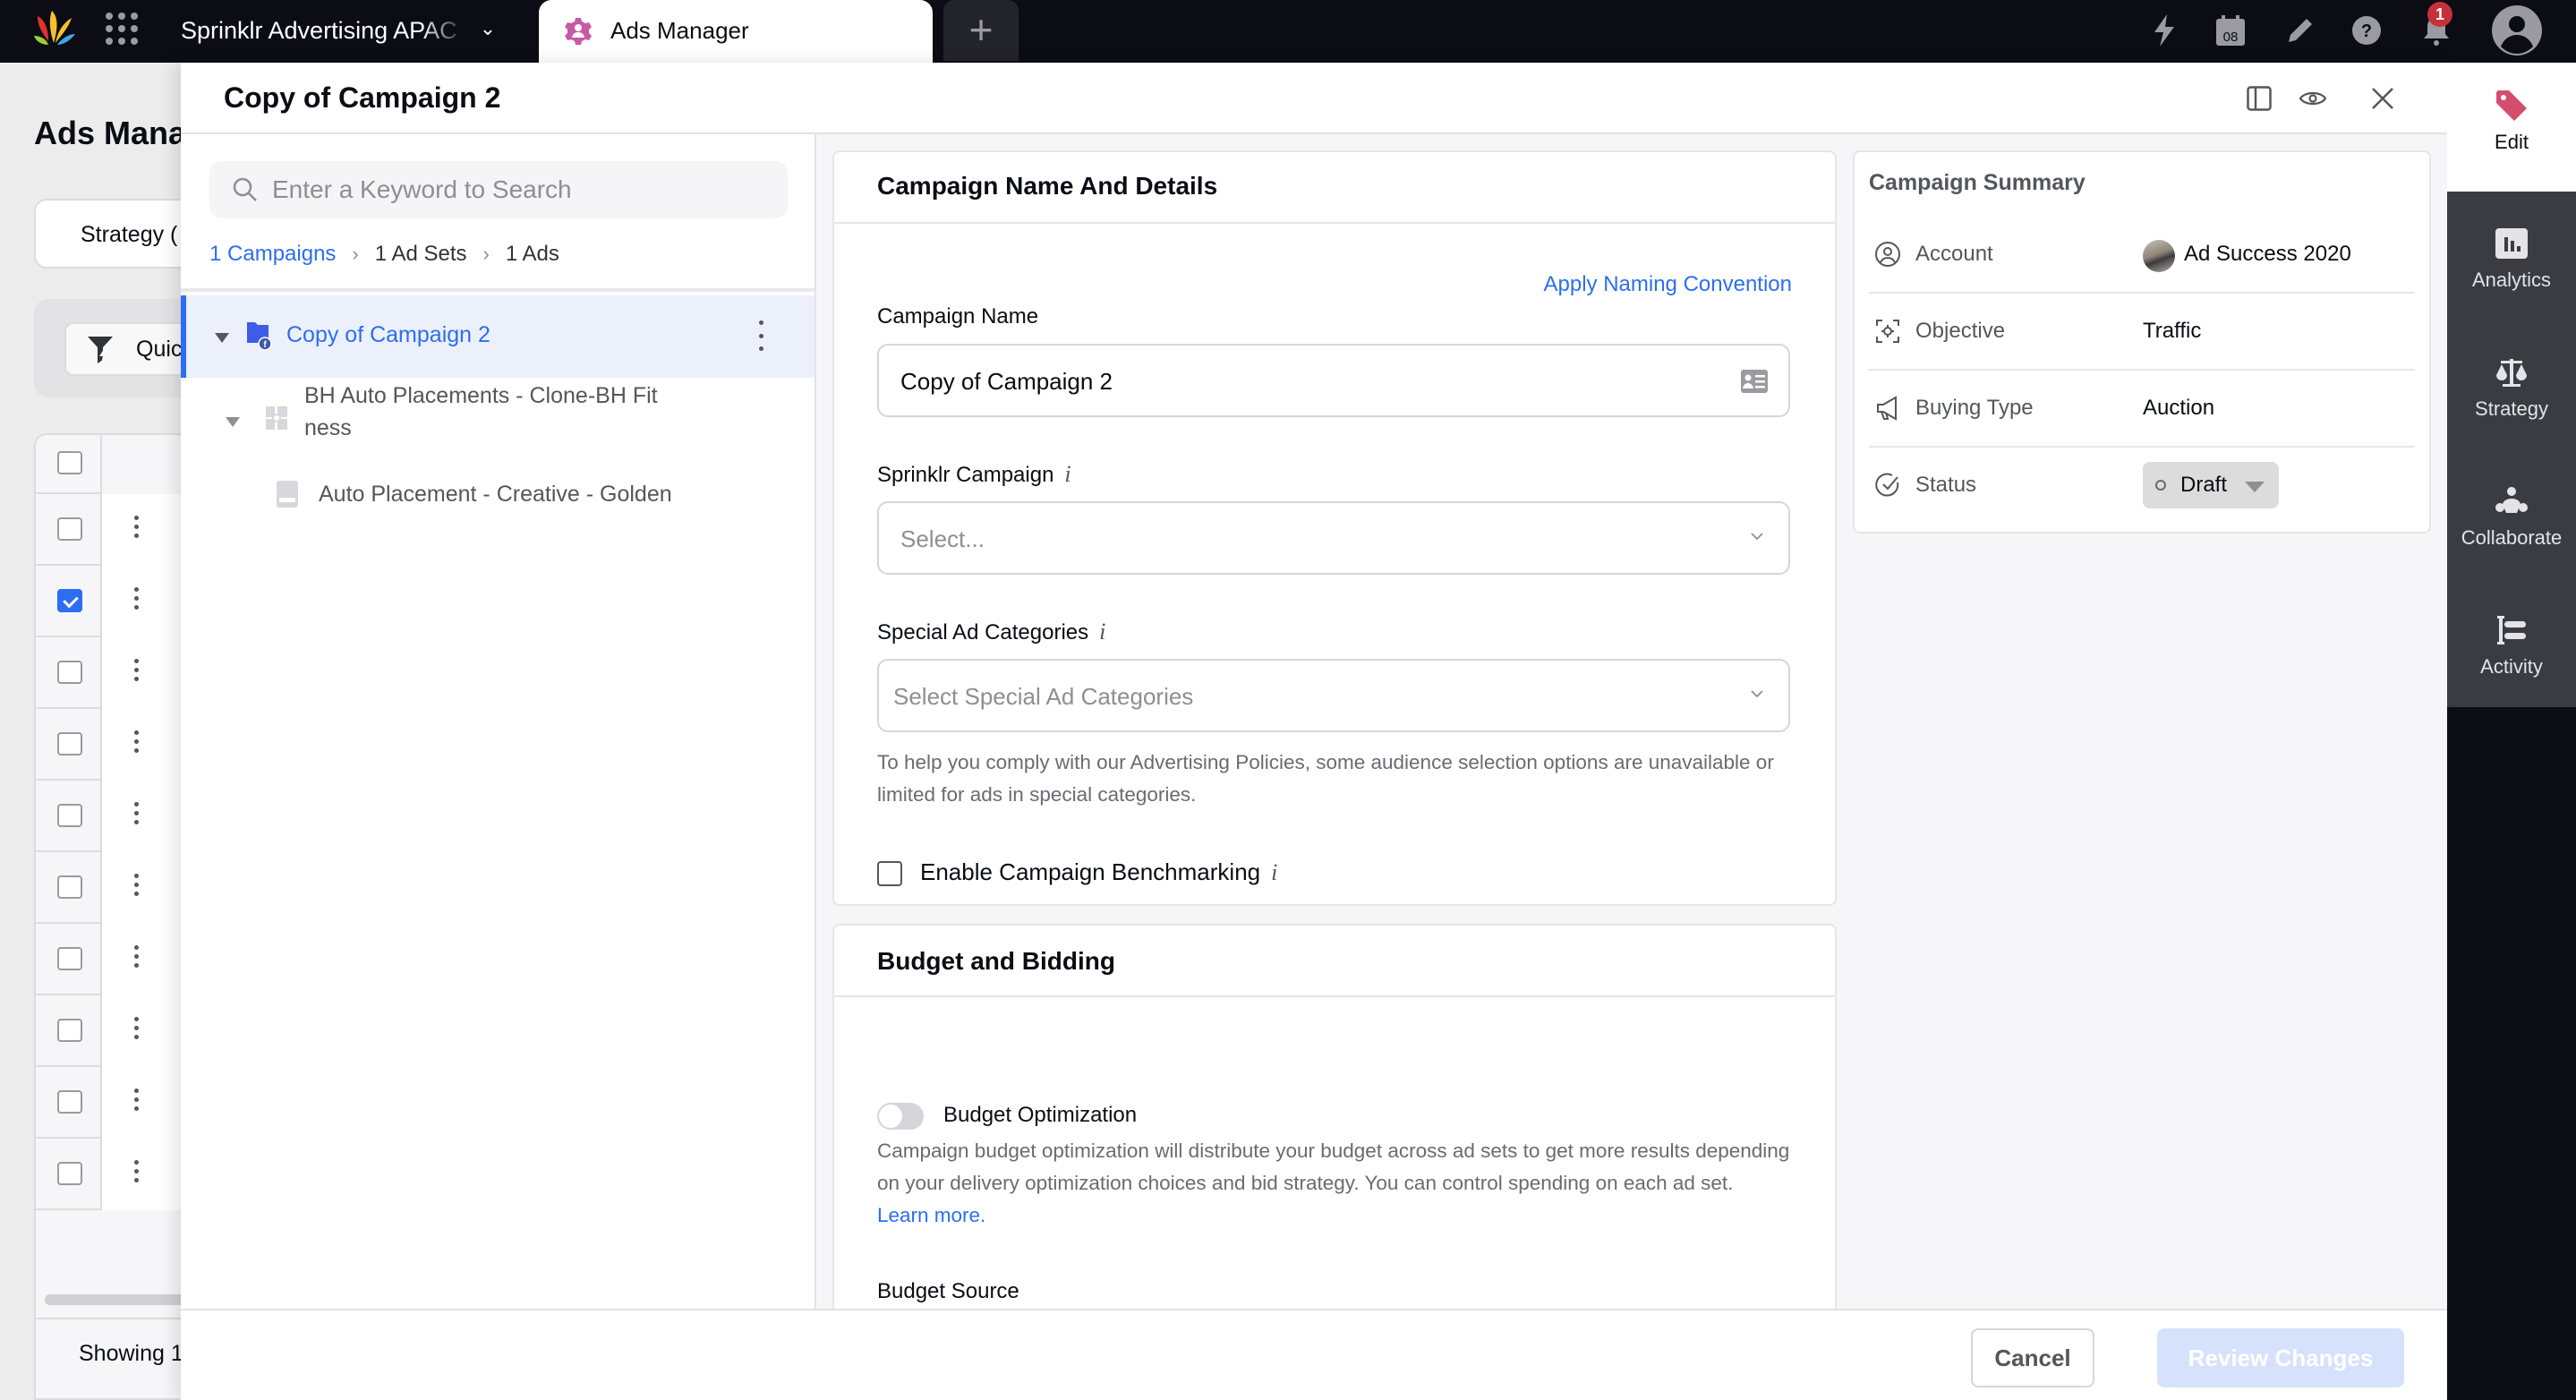  What do you see at coordinates (362, 97) in the screenshot?
I see `drawer-title: Copy of Campaign 2` at bounding box center [362, 97].